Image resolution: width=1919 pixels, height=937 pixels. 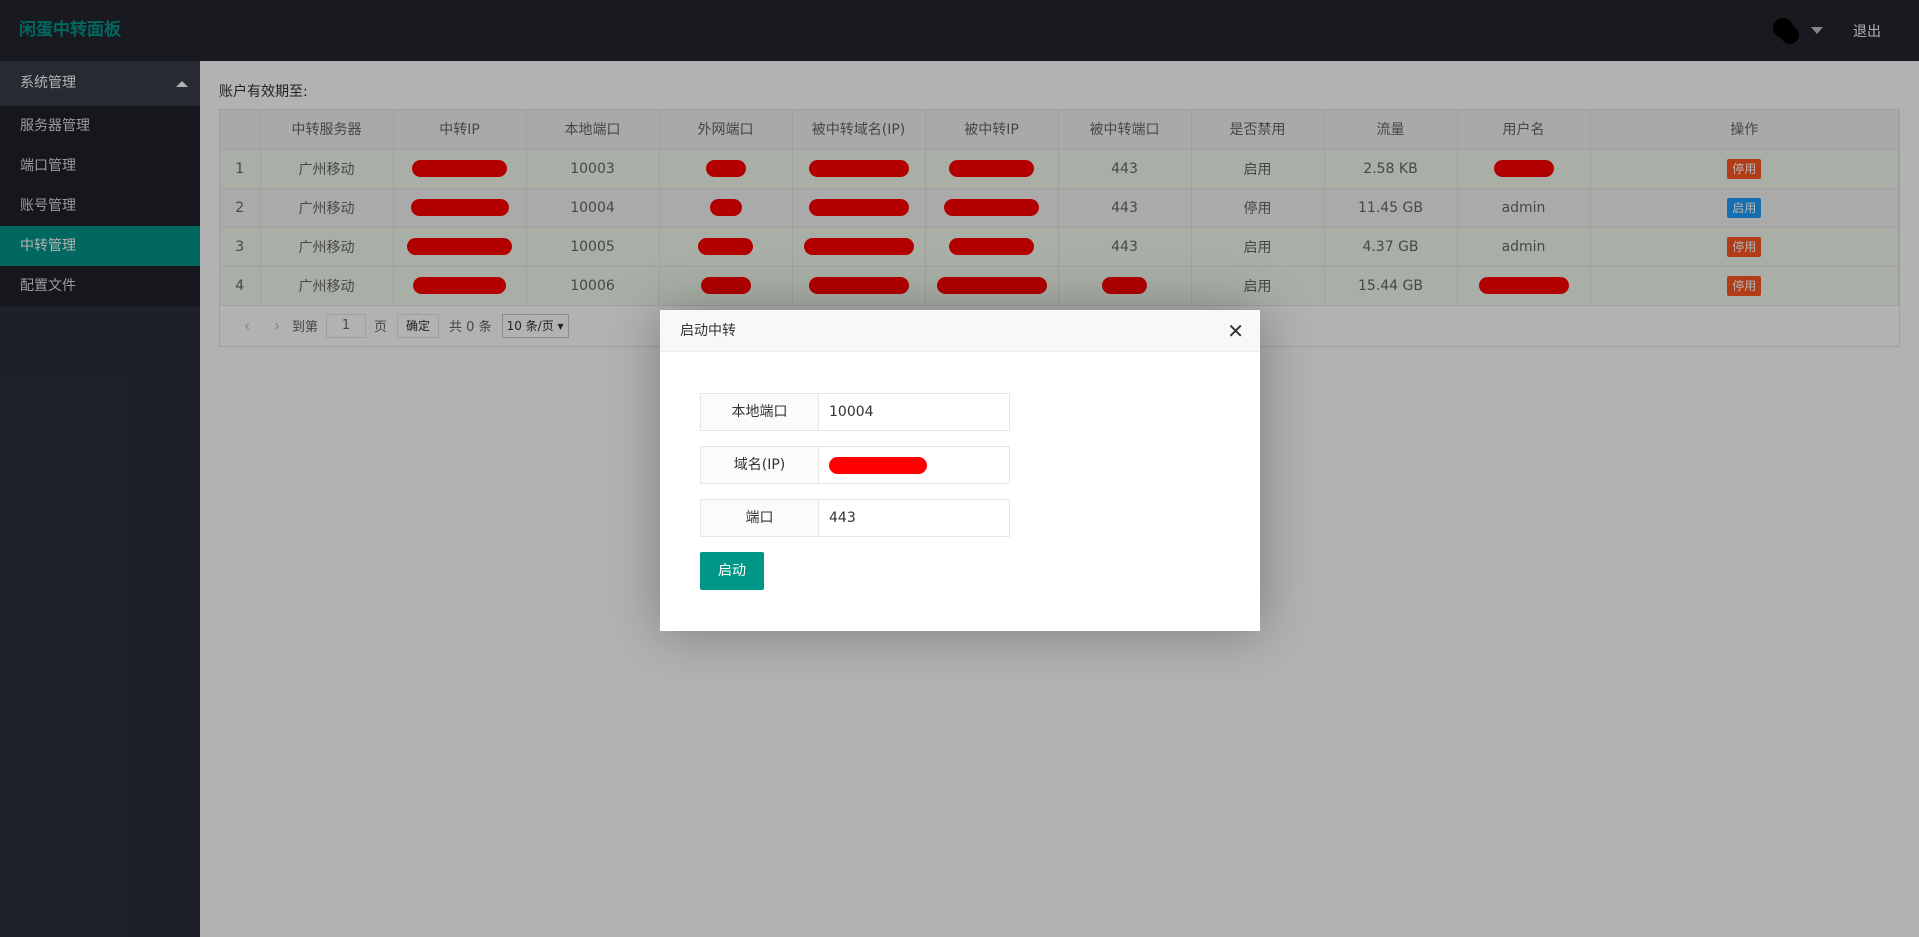 I want to click on form-row-port: 端口 443, so click(x=855, y=518).